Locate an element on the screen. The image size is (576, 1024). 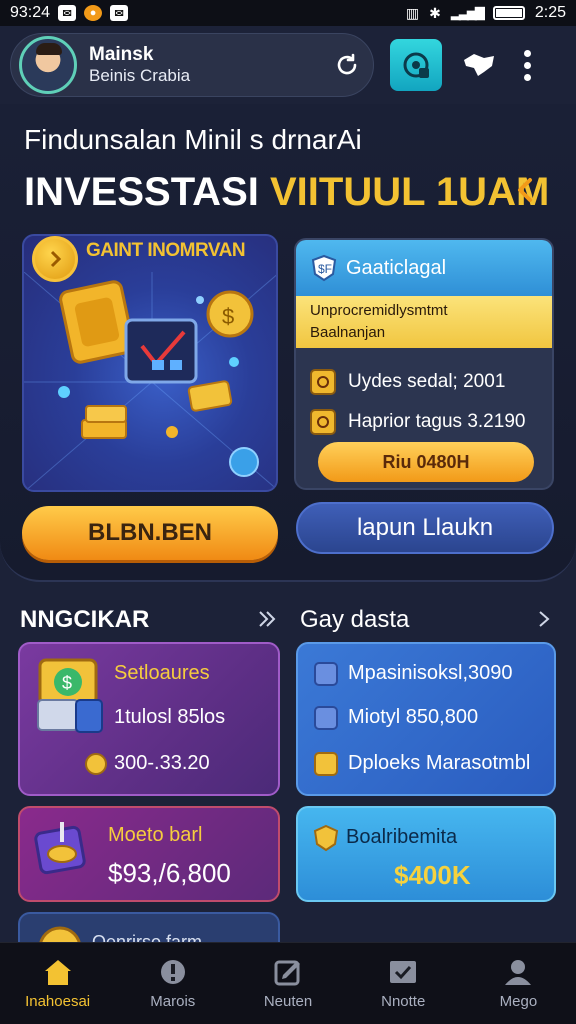
info-row-label: Haprior tagus 3.2190 is located at coordinates (437, 421).